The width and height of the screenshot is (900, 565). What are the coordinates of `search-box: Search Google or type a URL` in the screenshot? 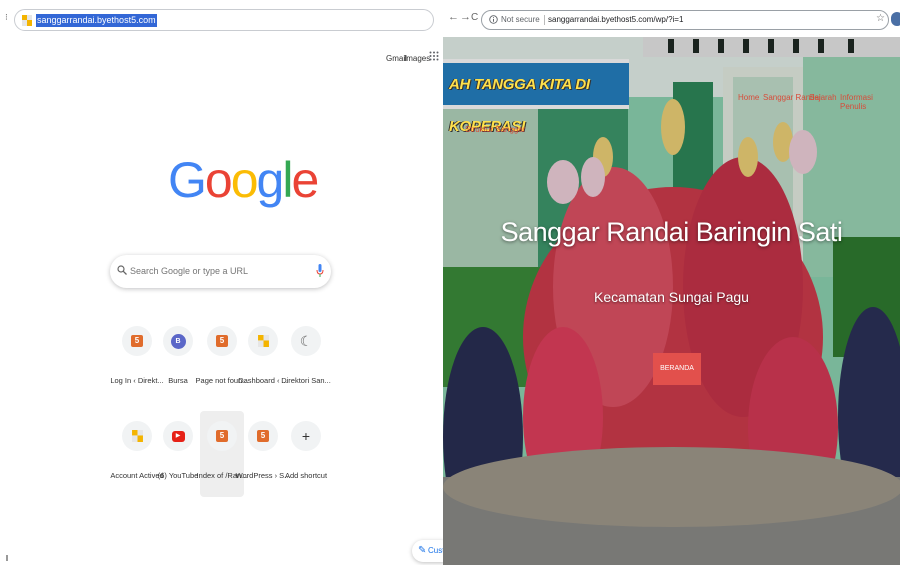 It's located at (220, 271).